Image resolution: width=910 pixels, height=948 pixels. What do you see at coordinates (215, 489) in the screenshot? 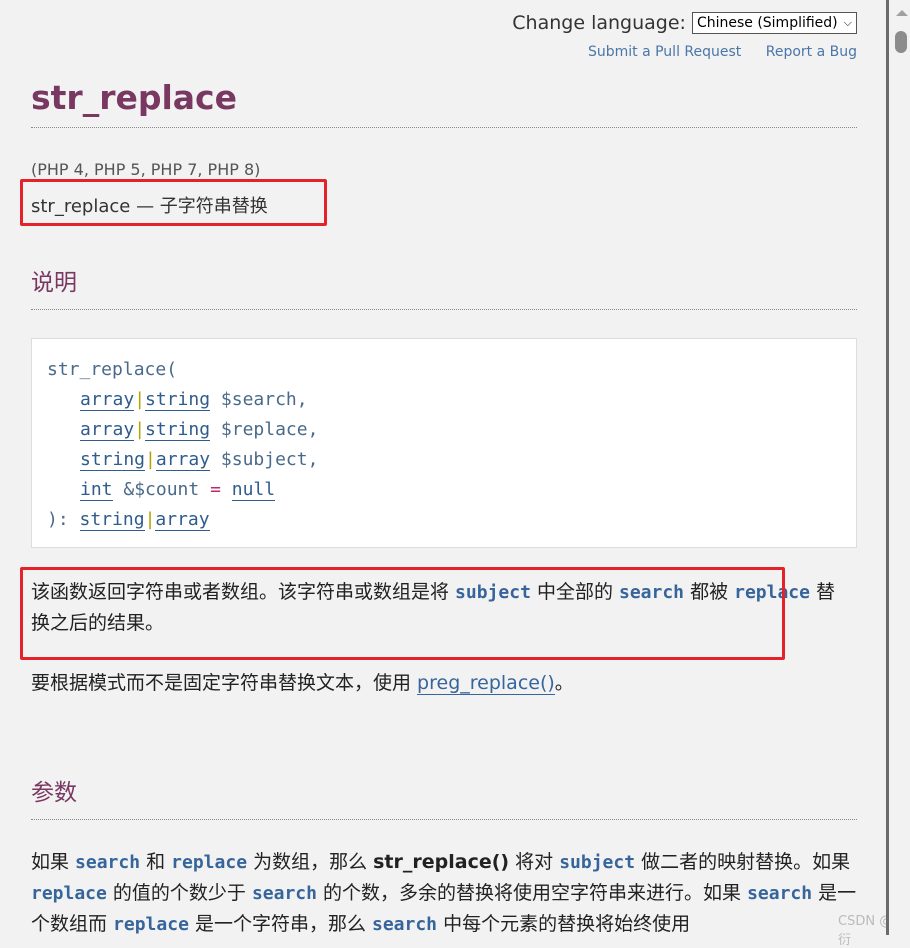
I see `equals: =` at bounding box center [215, 489].